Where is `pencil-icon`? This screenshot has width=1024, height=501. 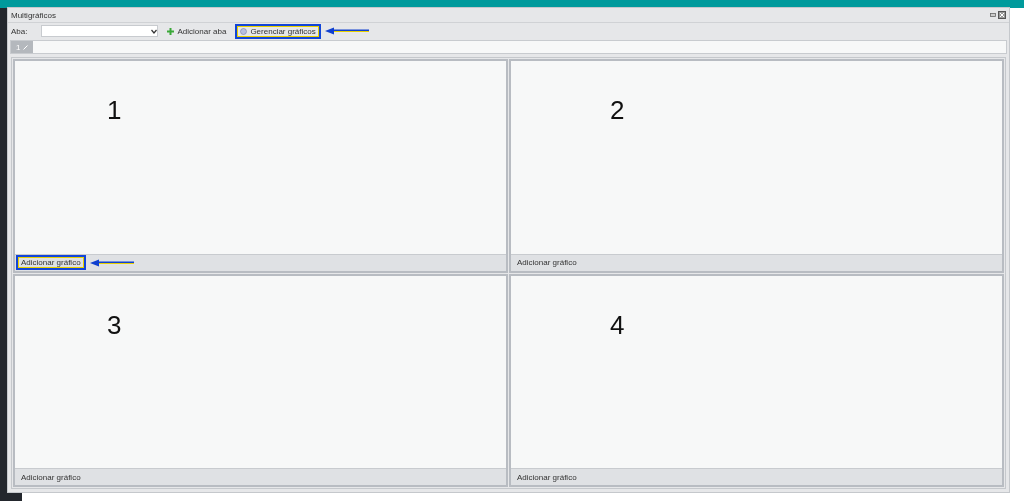 pencil-icon is located at coordinates (26, 47).